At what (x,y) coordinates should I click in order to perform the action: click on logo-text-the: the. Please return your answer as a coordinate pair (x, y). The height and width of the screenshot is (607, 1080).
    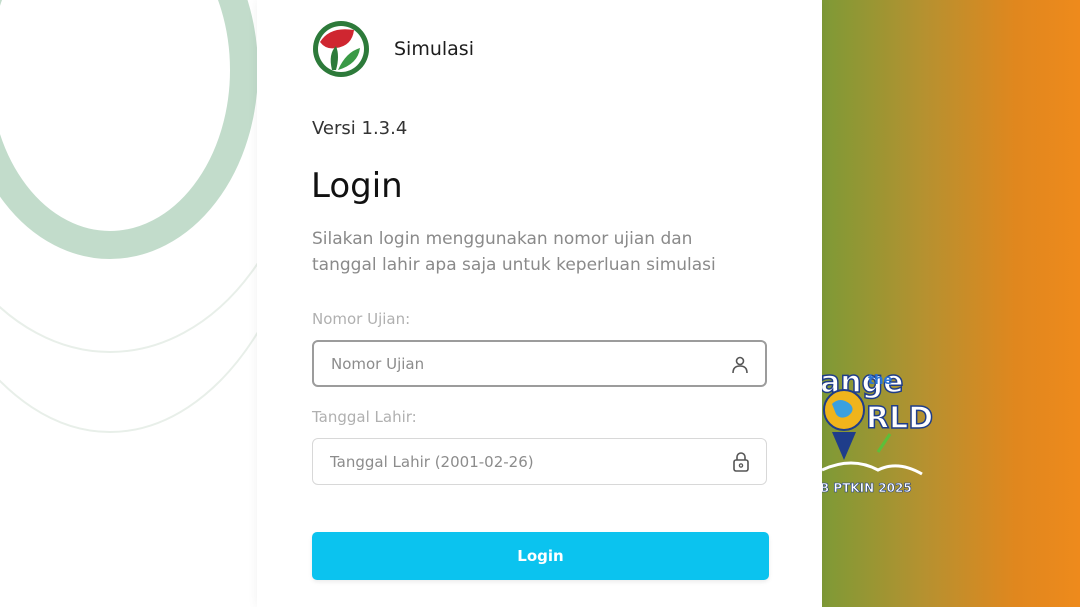
    Looking at the image, I should click on (880, 380).